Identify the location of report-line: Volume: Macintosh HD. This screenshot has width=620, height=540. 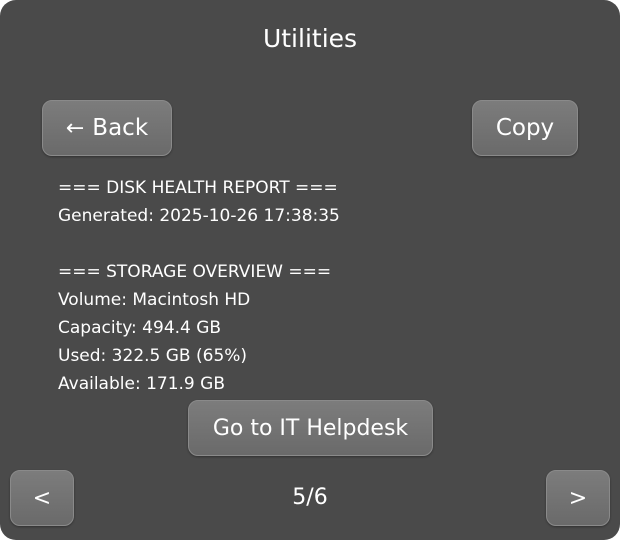
(154, 300).